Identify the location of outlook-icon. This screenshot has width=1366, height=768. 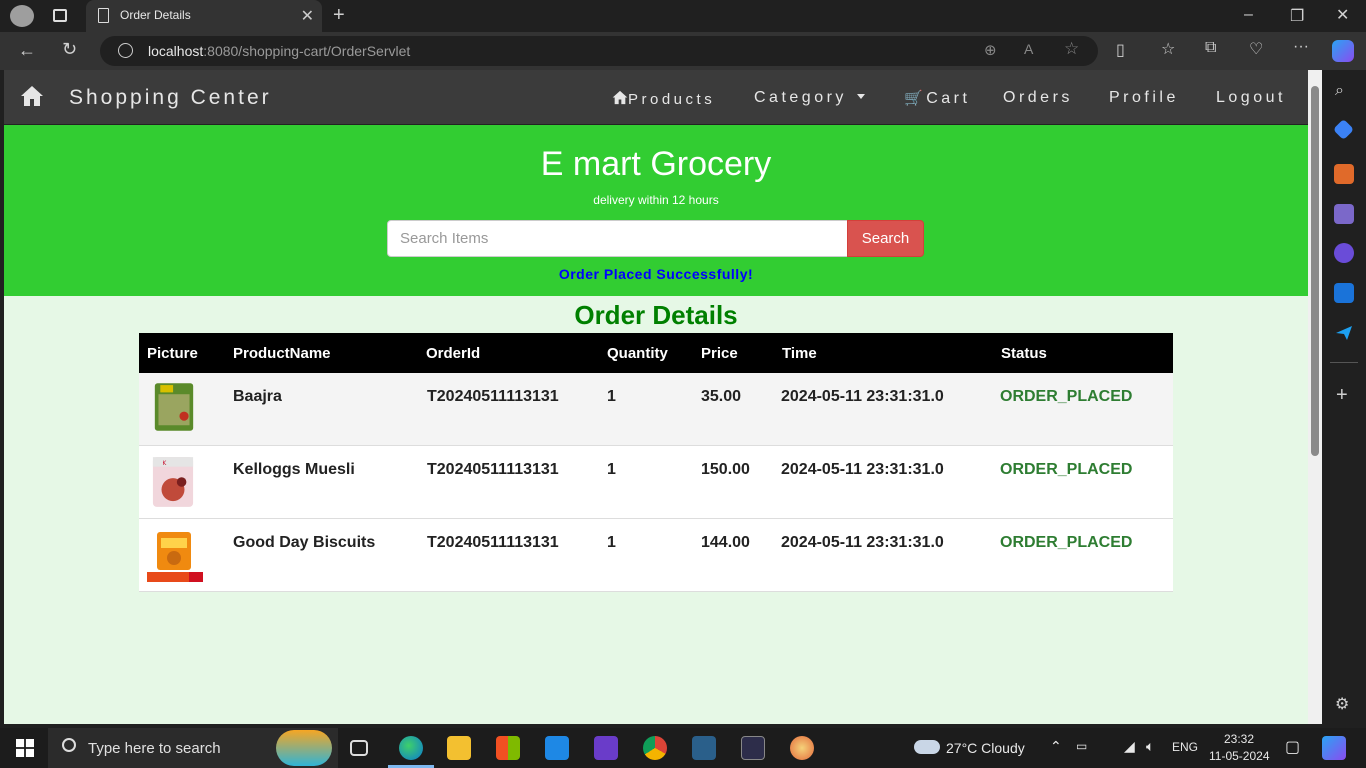
(1344, 293).